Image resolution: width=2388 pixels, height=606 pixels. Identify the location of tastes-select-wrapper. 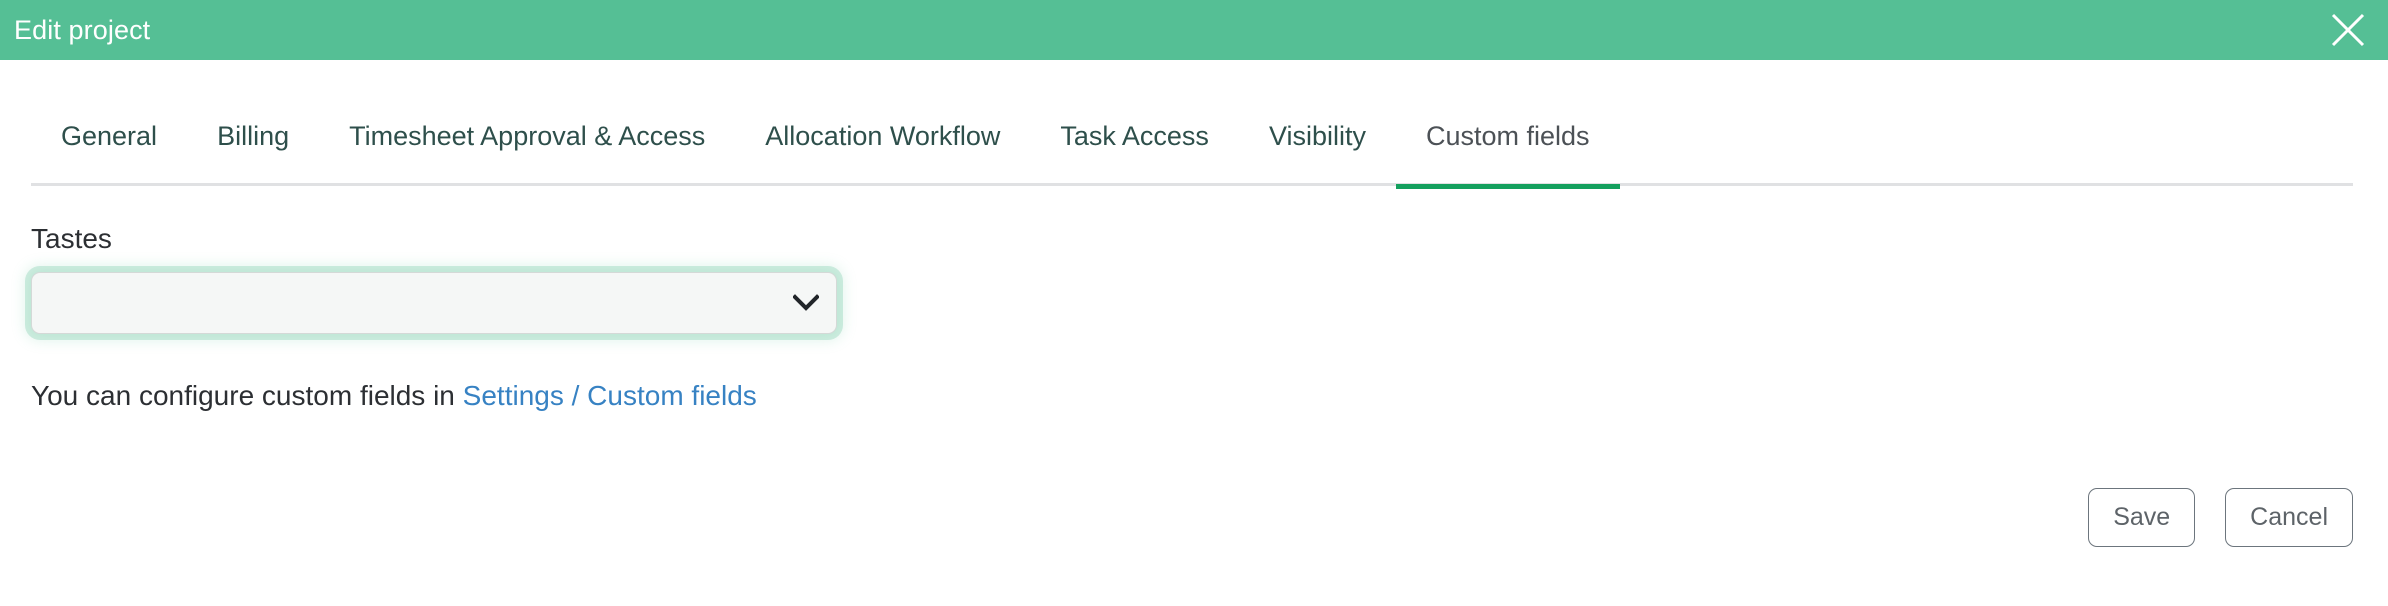
(434, 302).